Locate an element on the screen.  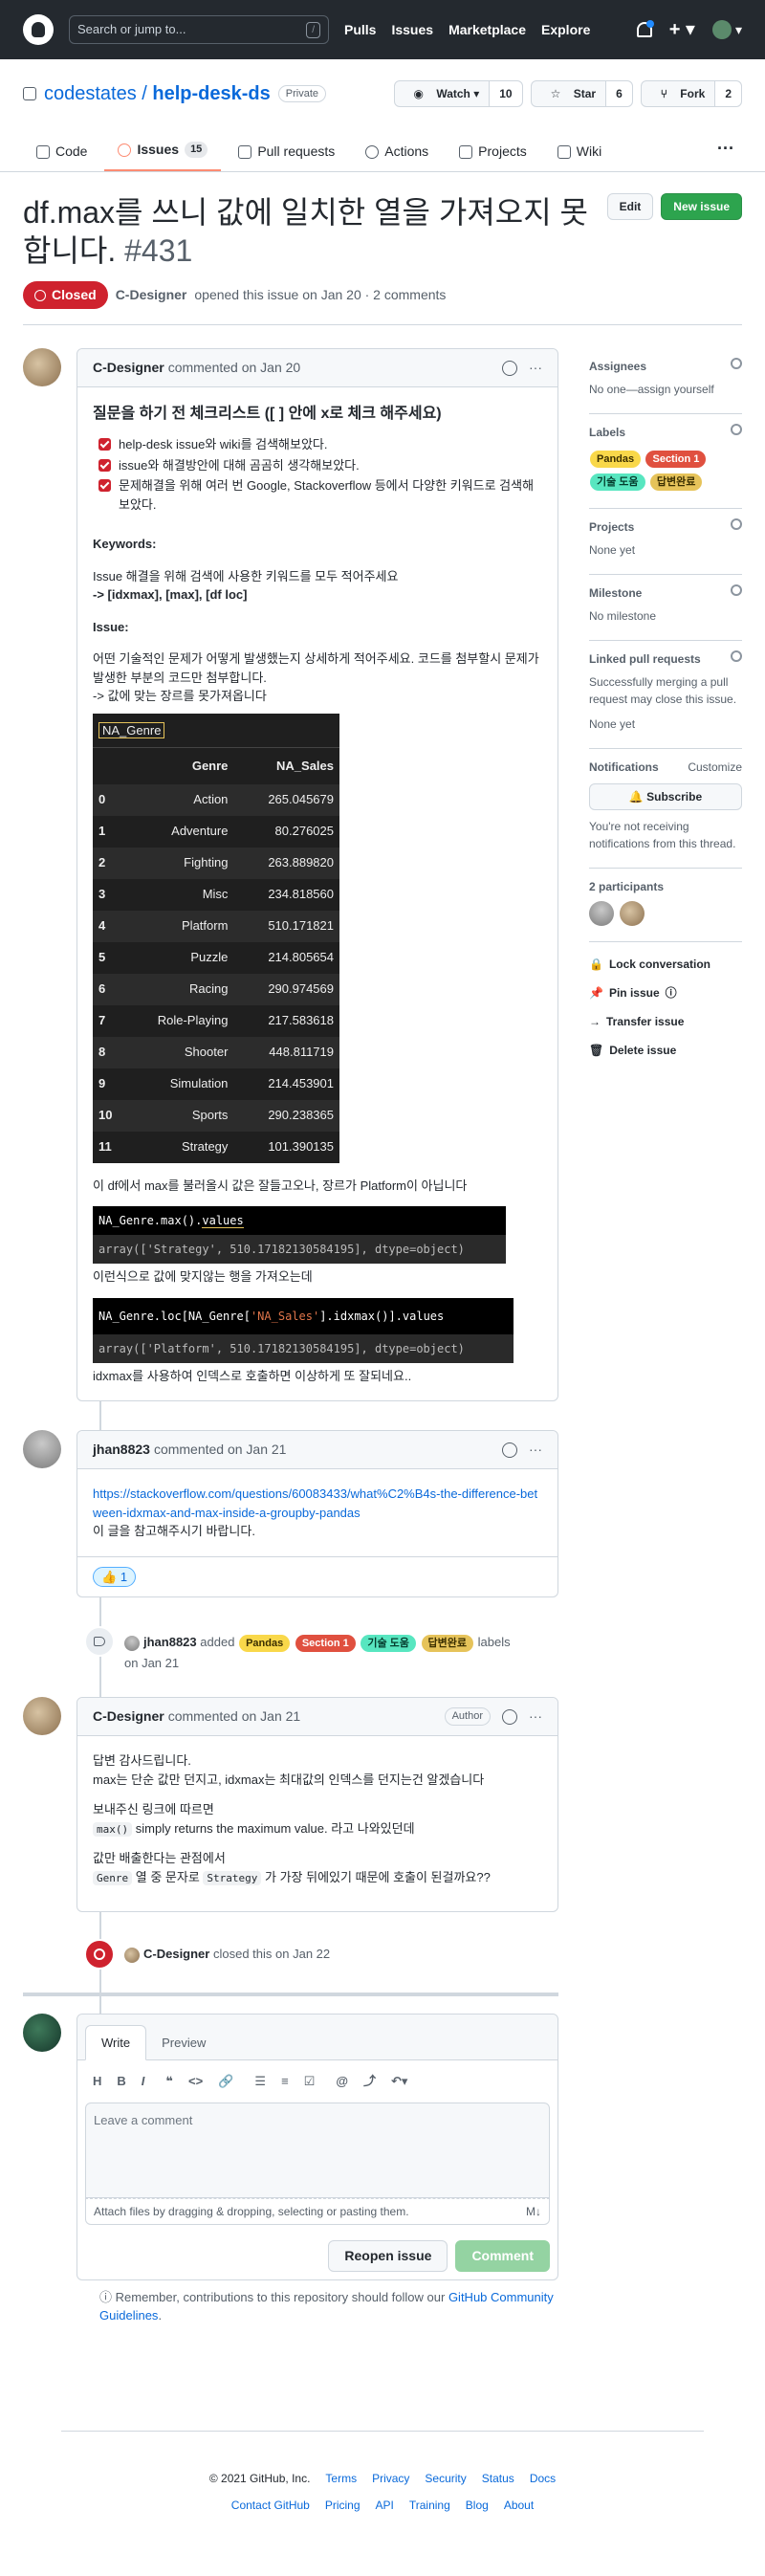
fork-count: 2 is located at coordinates (728, 93).